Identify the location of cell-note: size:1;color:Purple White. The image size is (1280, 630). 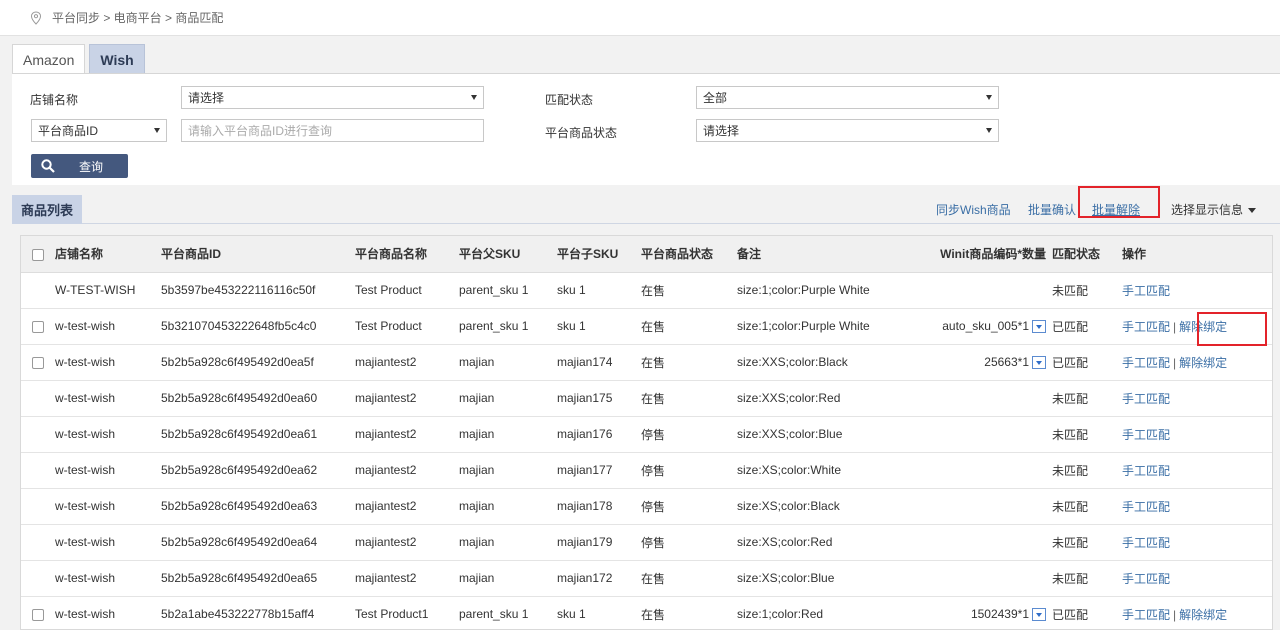
(822, 290).